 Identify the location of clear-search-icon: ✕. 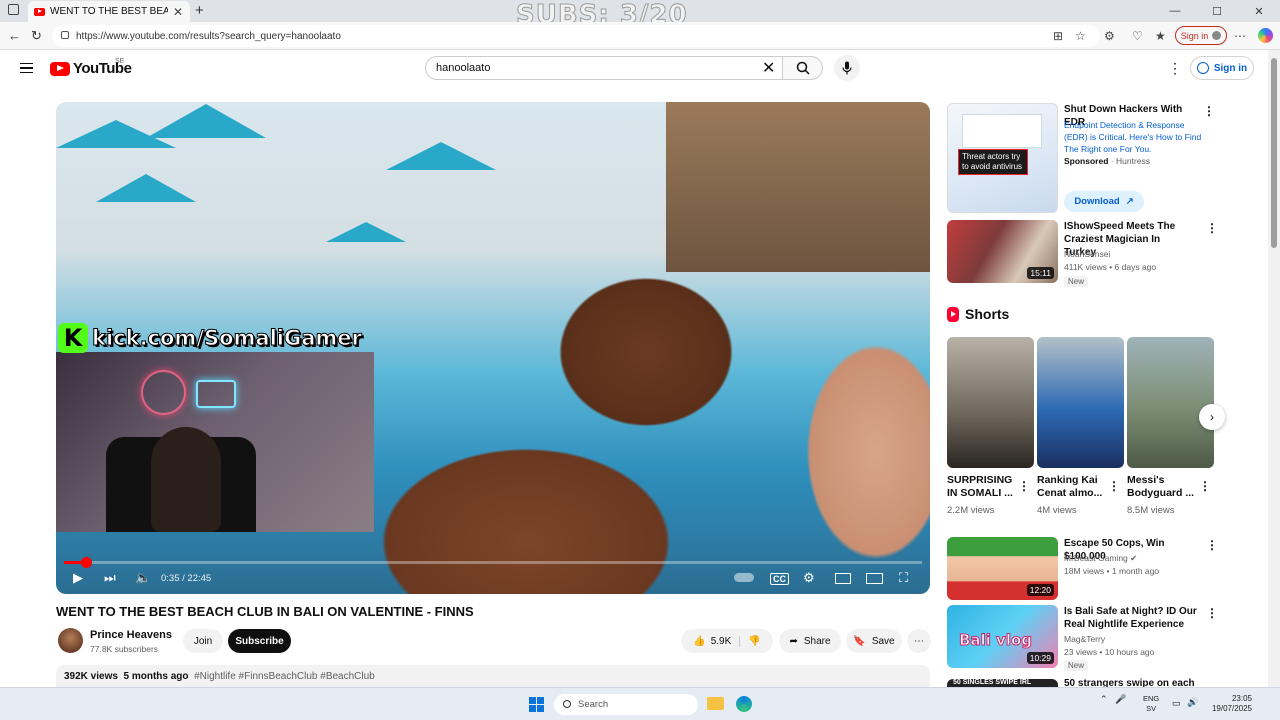
(768, 68).